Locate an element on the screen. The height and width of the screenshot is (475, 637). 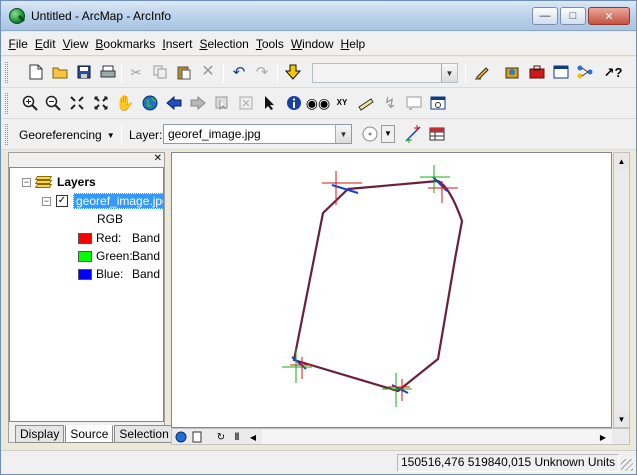
tab-source: Source is located at coordinates (89, 434).